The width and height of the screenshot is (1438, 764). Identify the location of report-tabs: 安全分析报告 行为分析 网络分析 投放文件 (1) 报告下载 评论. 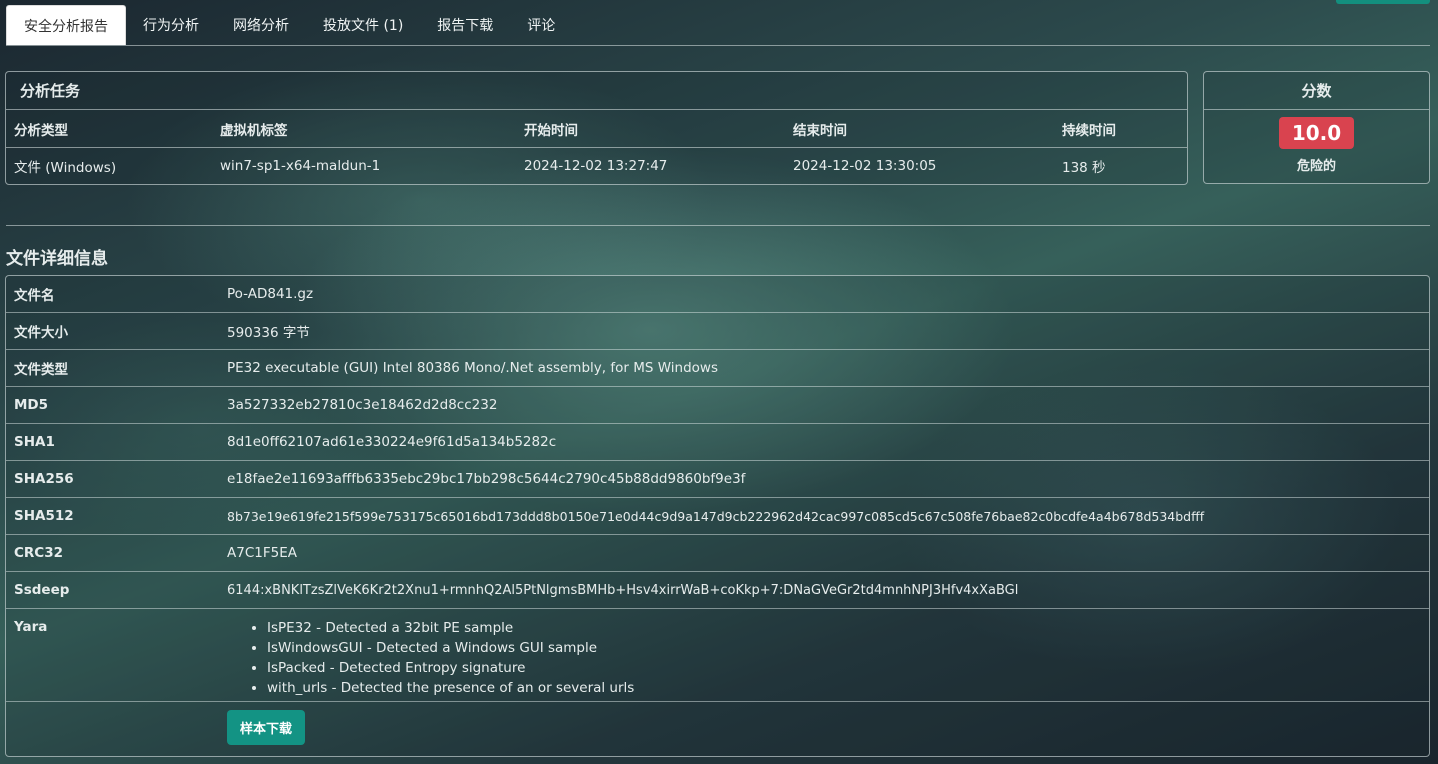
(718, 25).